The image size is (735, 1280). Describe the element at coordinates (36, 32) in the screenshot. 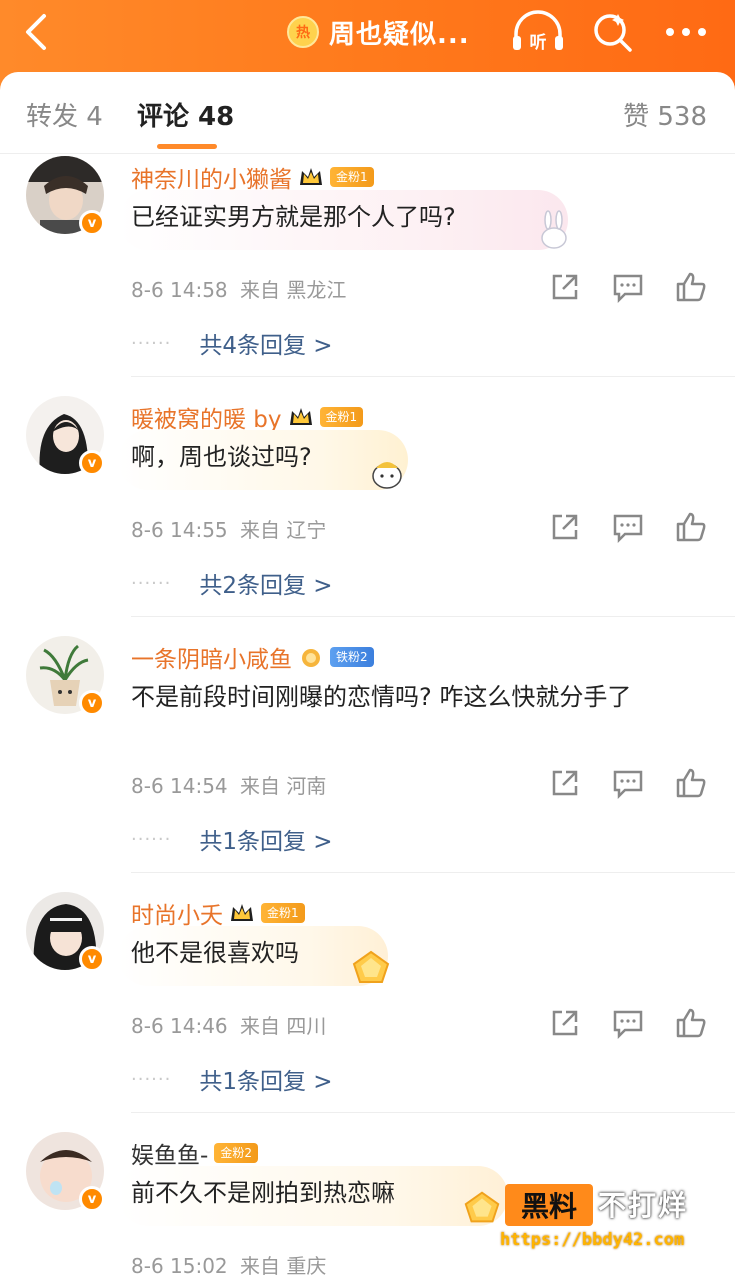

I see `back-arrow-icon` at that location.